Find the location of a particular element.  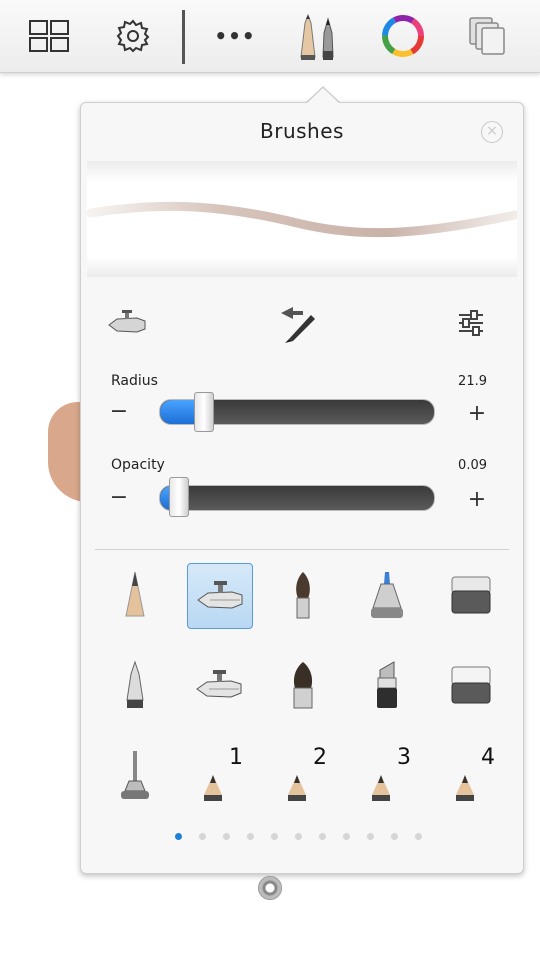

opacity-label: Opacity is located at coordinates (138, 465).